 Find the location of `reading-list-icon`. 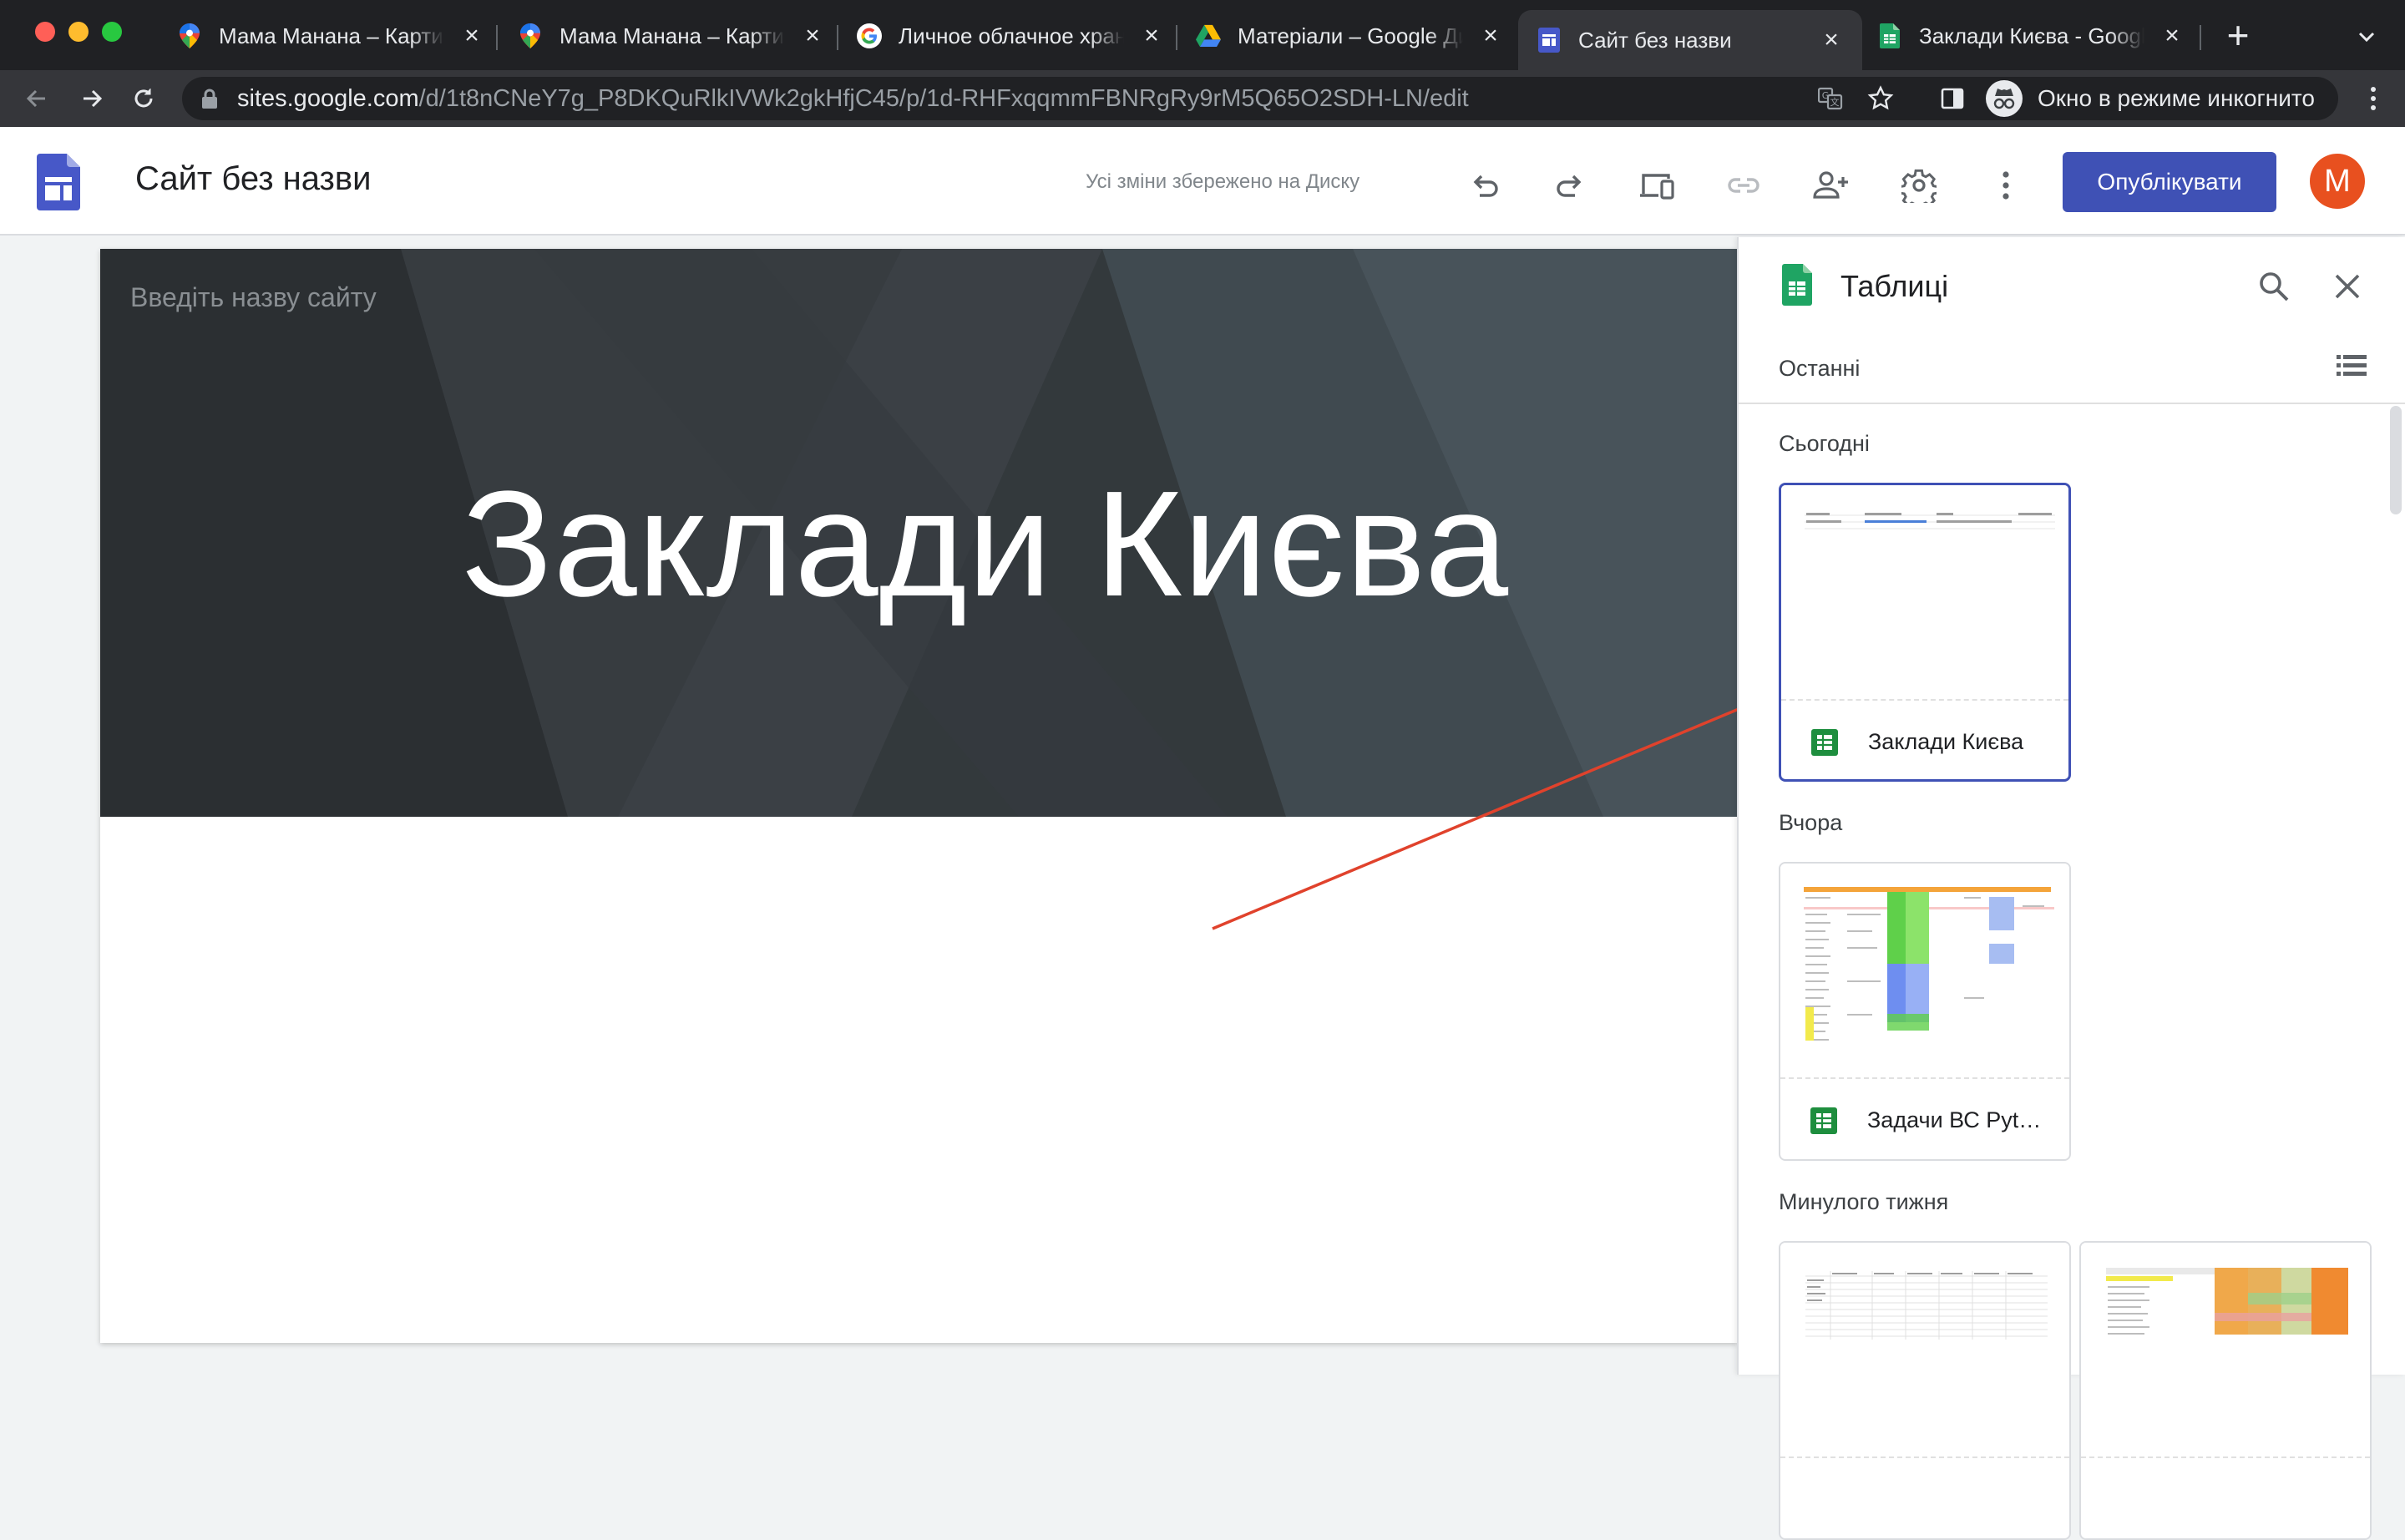

reading-list-icon is located at coordinates (1952, 98).